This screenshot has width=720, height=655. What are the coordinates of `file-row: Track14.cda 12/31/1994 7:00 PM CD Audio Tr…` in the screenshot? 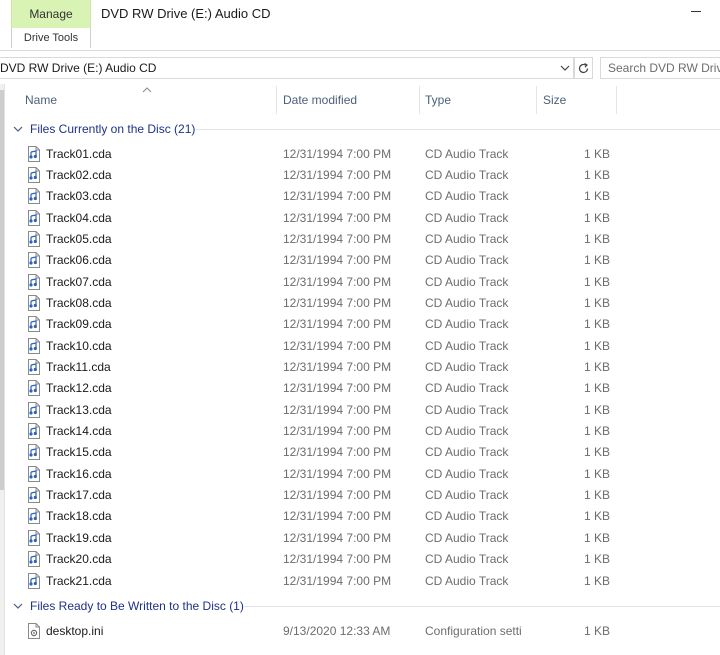 It's located at (363, 431).